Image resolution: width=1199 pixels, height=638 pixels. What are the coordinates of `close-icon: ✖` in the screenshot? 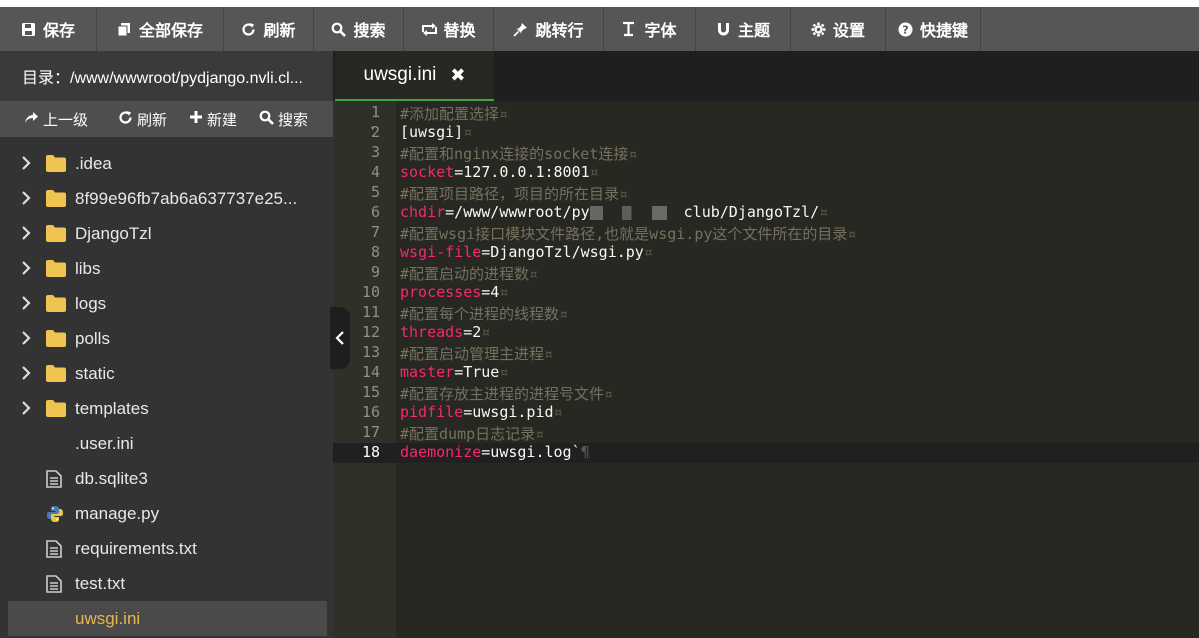 It's located at (457, 75).